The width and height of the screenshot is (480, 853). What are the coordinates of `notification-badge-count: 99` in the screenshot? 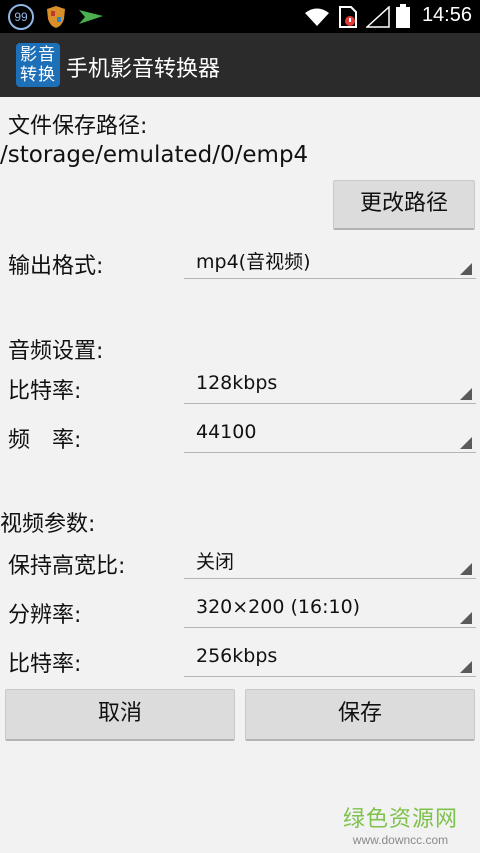 It's located at (21, 17).